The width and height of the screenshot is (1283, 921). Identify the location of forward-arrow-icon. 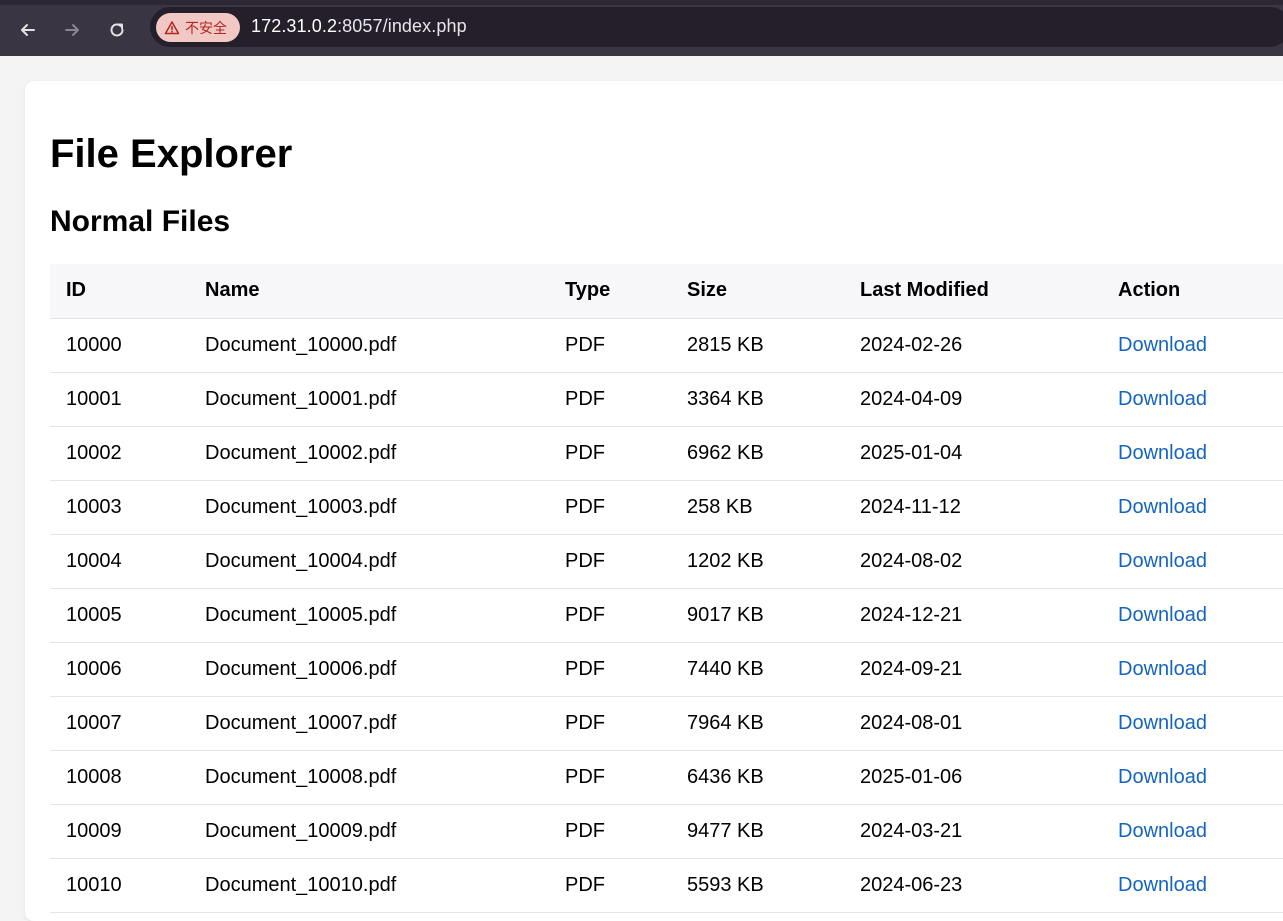
(72, 30).